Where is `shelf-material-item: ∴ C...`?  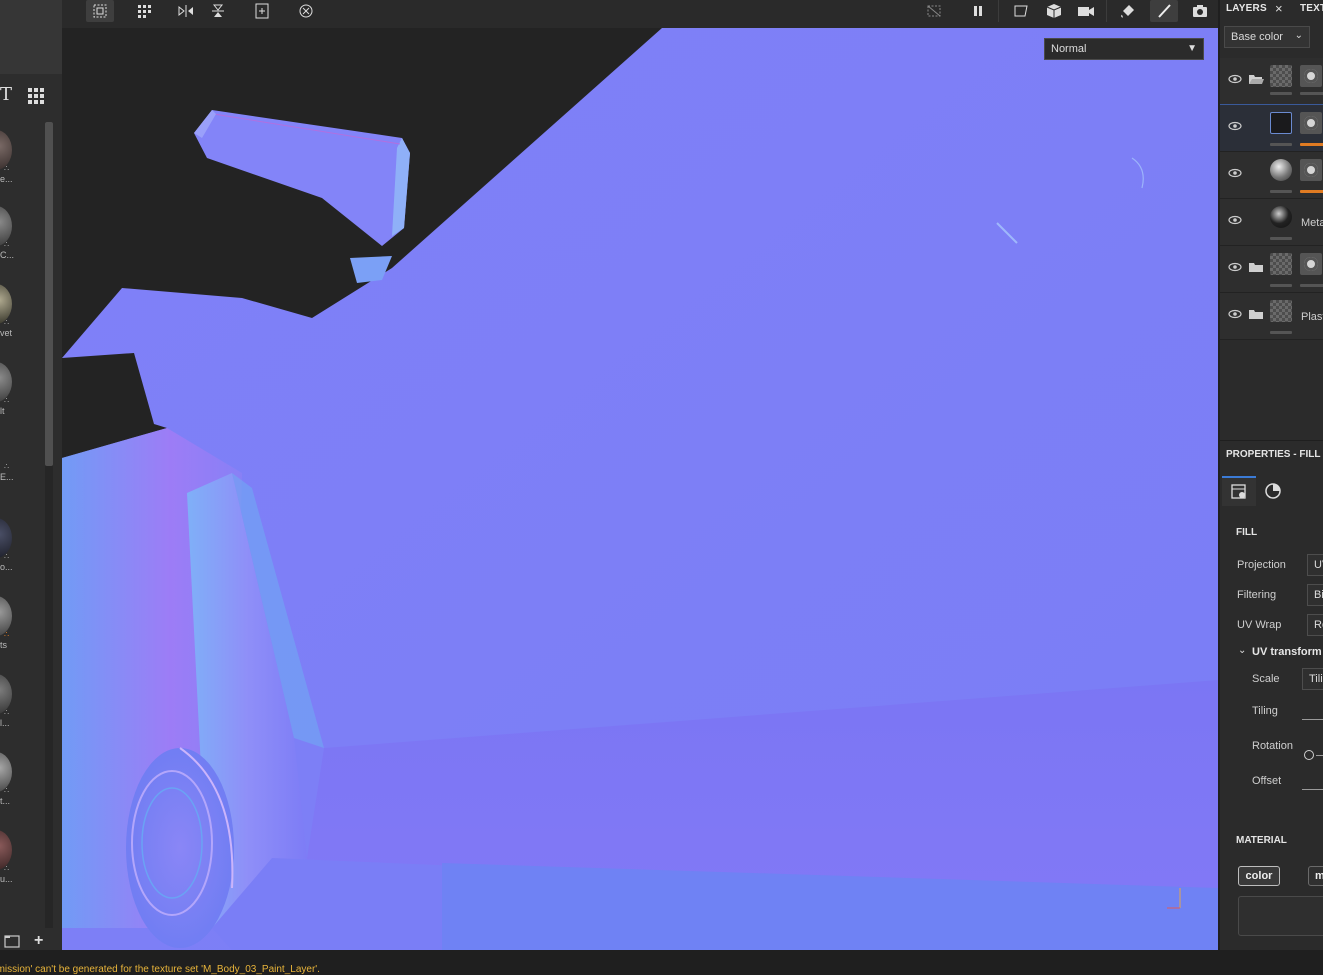
shelf-material-item: ∴ C... is located at coordinates (7, 236).